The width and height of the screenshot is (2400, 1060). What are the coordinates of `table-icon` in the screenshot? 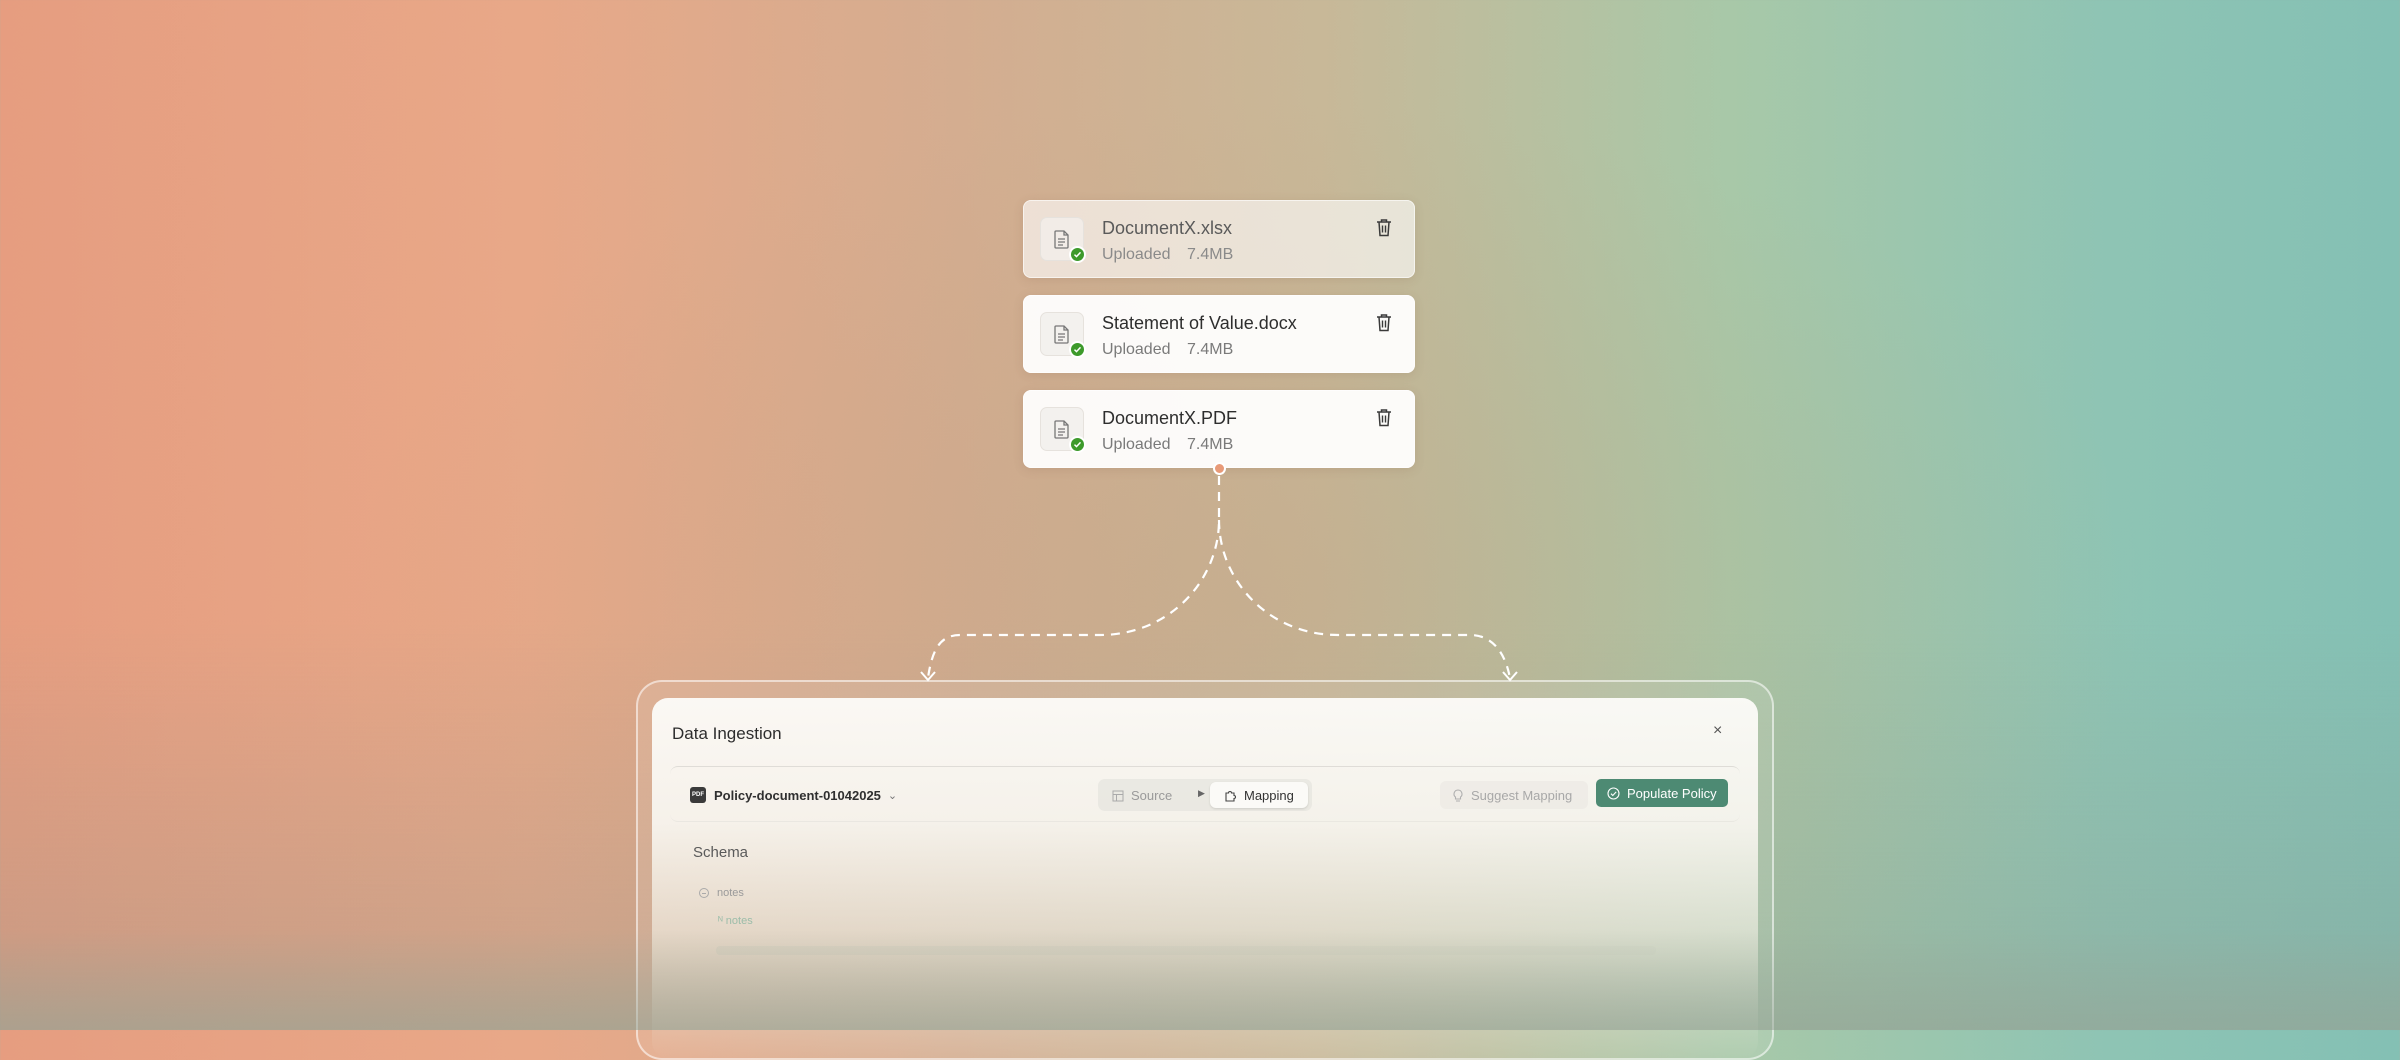 It's located at (1118, 795).